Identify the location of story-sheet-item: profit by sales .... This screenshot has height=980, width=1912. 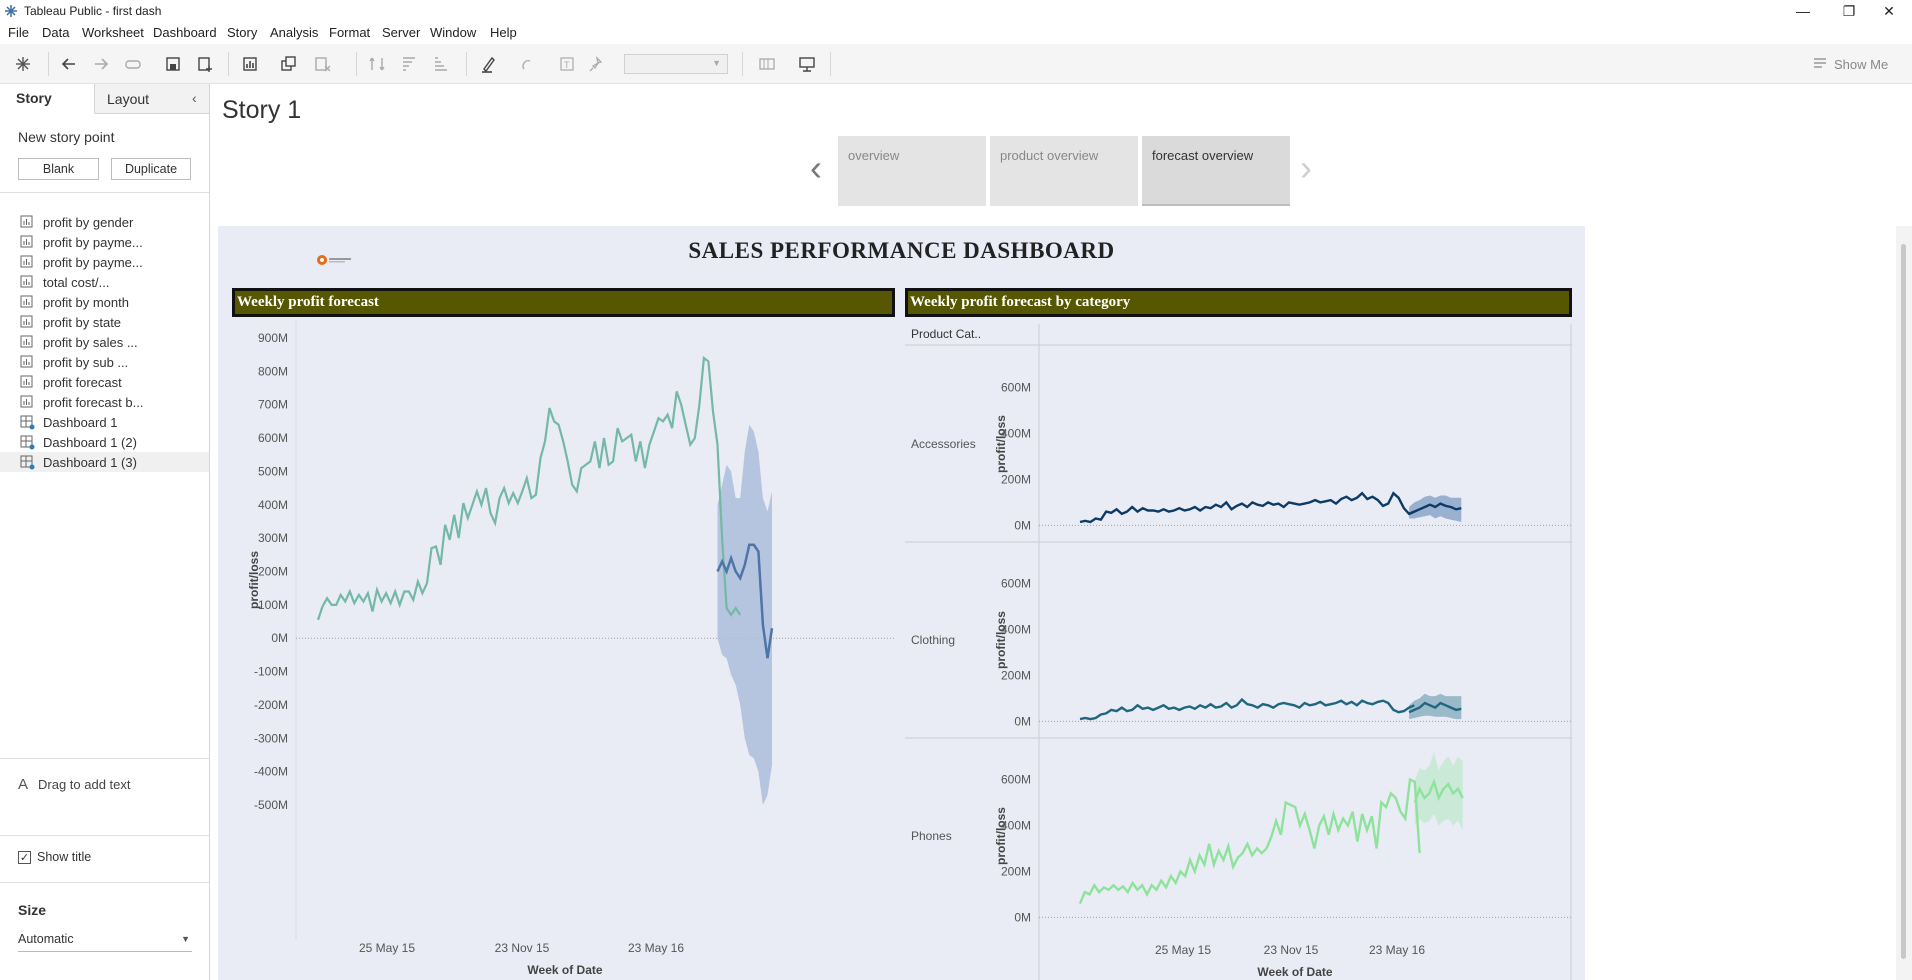
(104, 342).